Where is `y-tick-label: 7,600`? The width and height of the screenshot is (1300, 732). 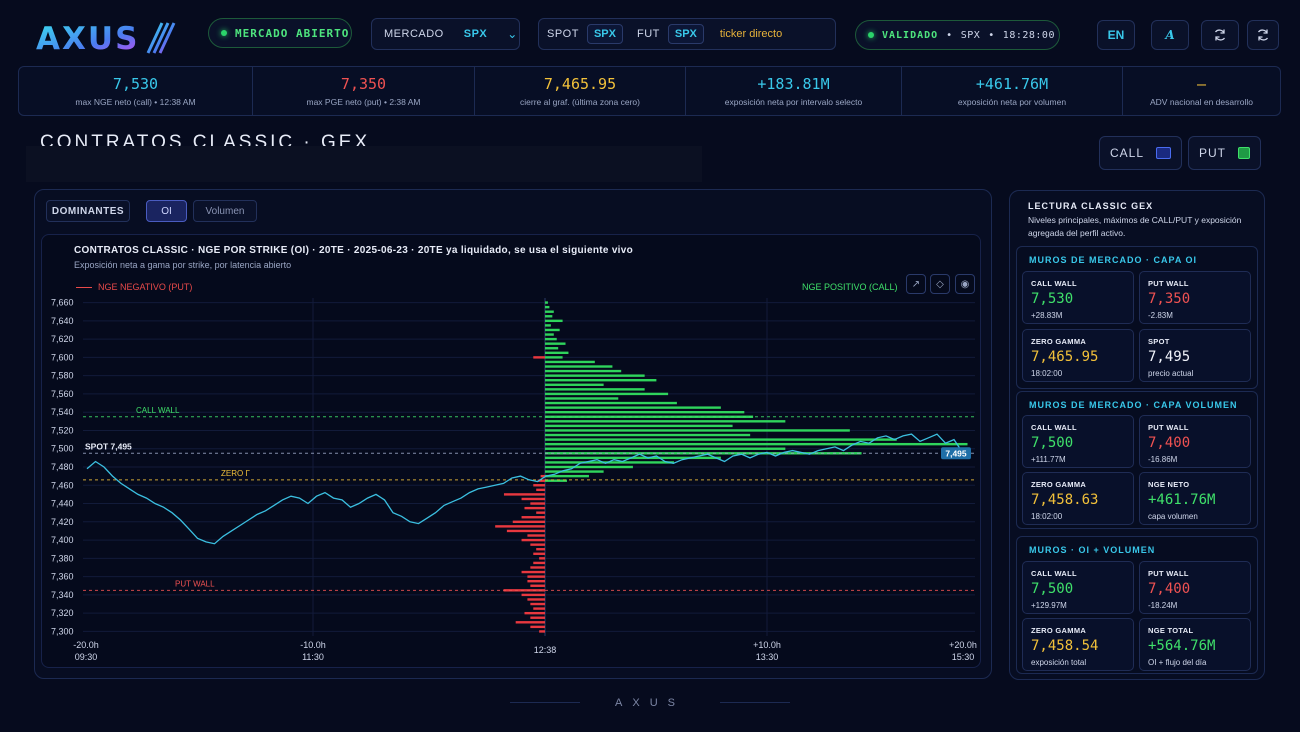
y-tick-label: 7,600 is located at coordinates (62, 357).